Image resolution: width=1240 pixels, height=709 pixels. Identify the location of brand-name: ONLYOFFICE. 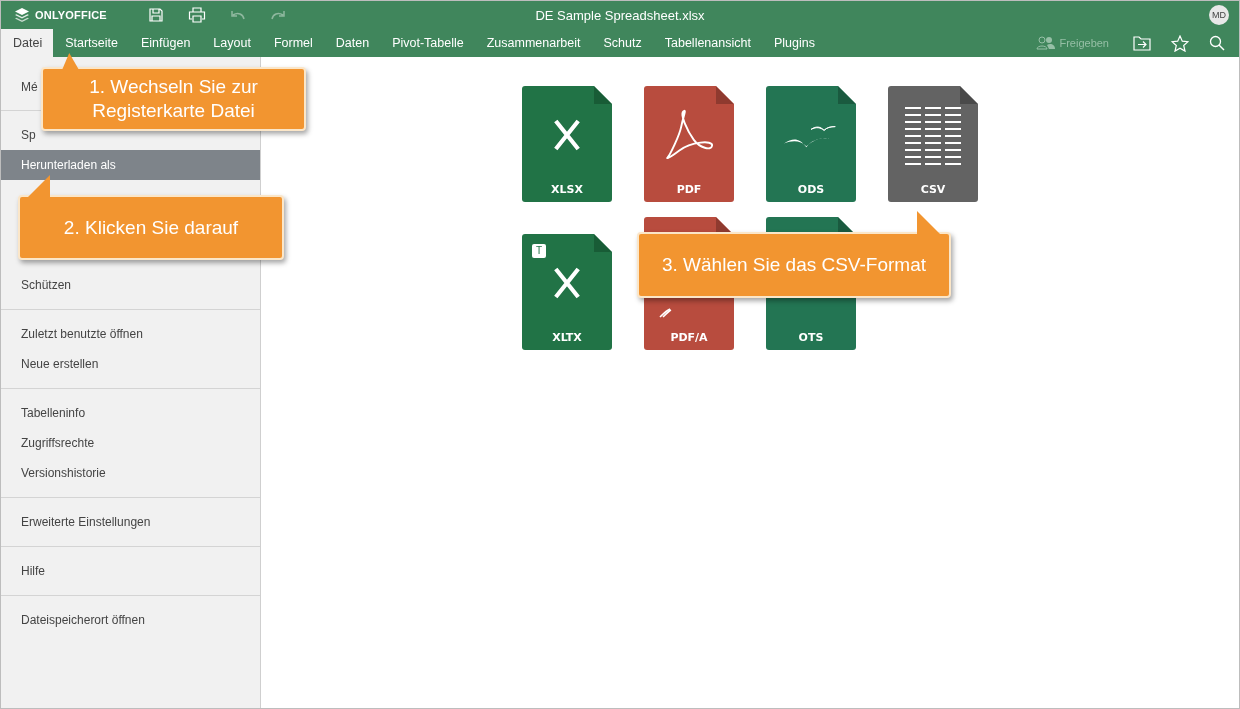
(71, 15).